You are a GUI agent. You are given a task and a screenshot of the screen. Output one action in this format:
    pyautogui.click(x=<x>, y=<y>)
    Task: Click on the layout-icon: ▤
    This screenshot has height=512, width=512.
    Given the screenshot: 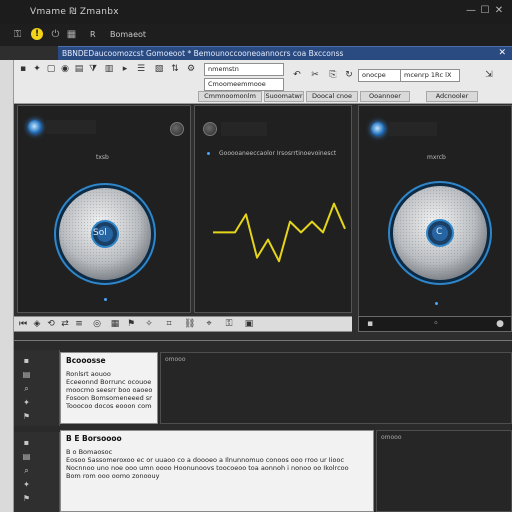 What is the action you would take?
    pyautogui.click(x=79, y=69)
    